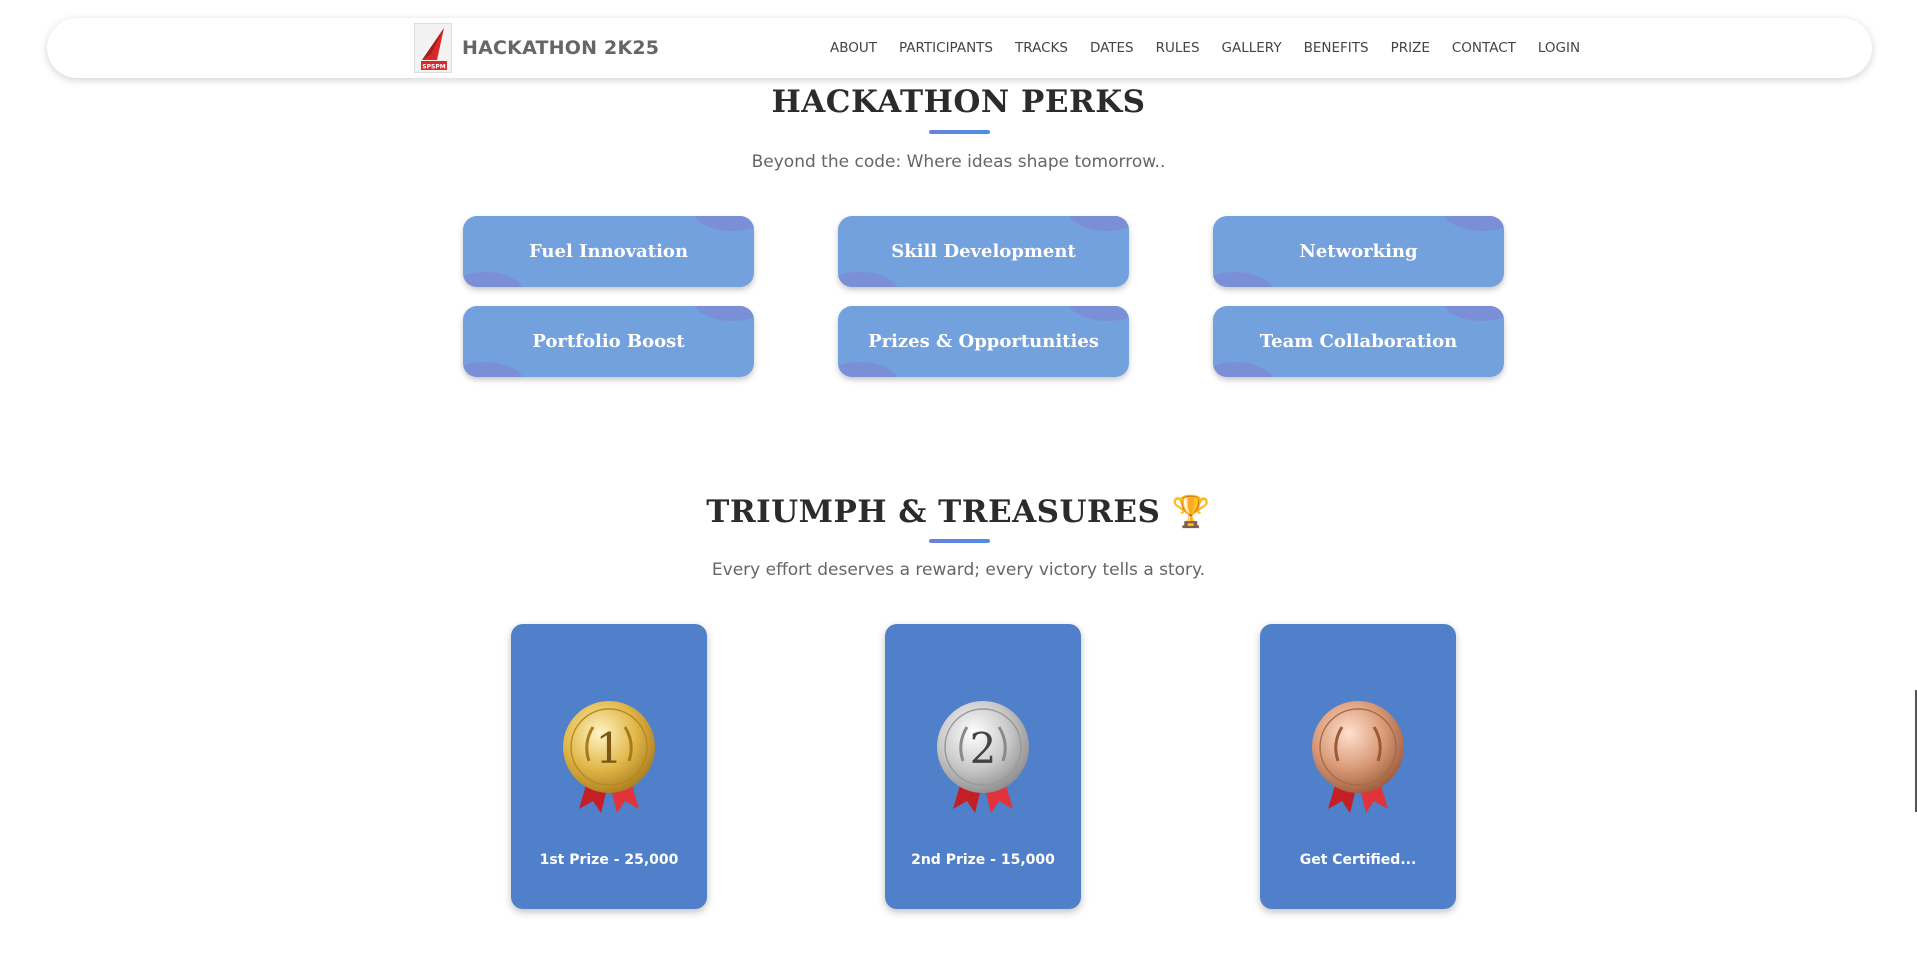 The height and width of the screenshot is (960, 1917). What do you see at coordinates (1112, 48) in the screenshot?
I see `nav-link-dates: DATES` at bounding box center [1112, 48].